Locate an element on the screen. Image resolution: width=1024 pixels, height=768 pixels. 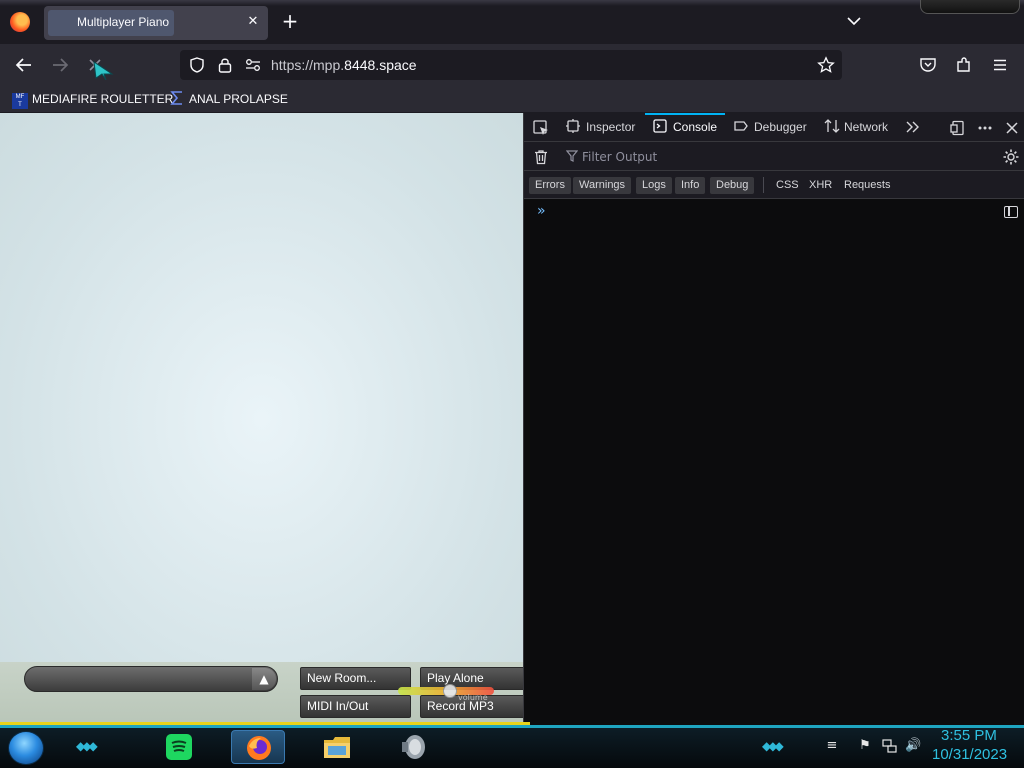
bookmark-anal-prolapse: ANAL PROLAPSE is located at coordinates (228, 99).